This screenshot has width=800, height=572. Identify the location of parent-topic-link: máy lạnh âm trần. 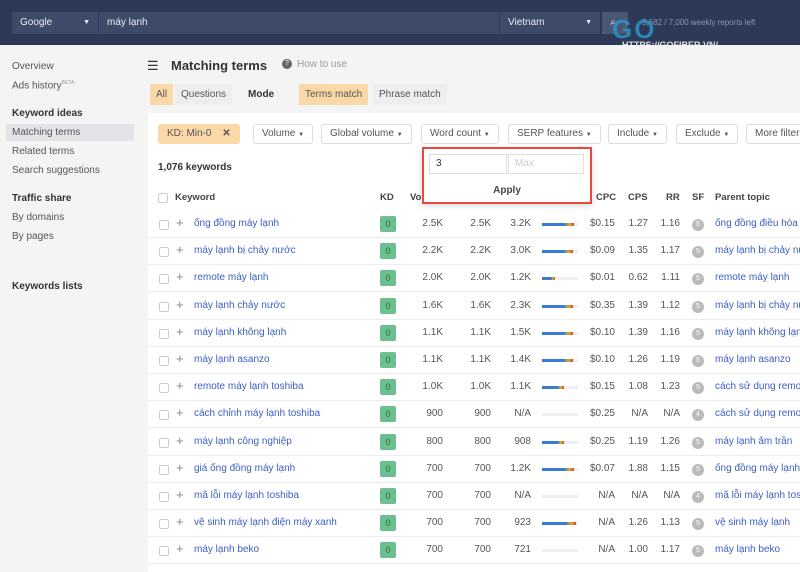
(753, 441).